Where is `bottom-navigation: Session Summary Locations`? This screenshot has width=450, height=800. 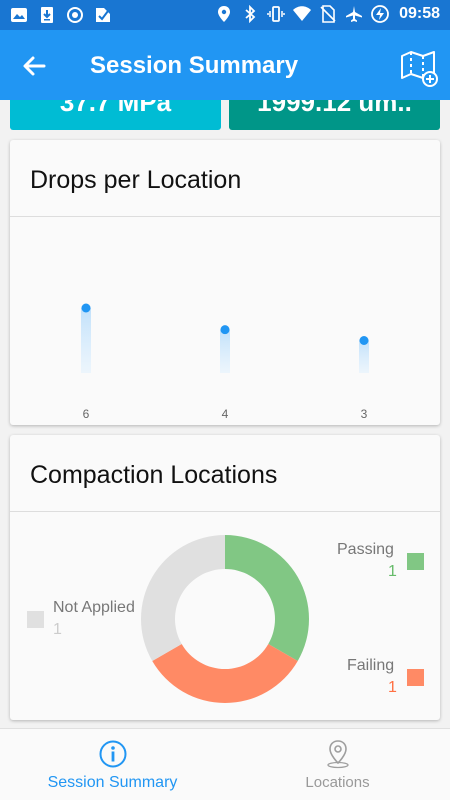 bottom-navigation: Session Summary Locations is located at coordinates (225, 764).